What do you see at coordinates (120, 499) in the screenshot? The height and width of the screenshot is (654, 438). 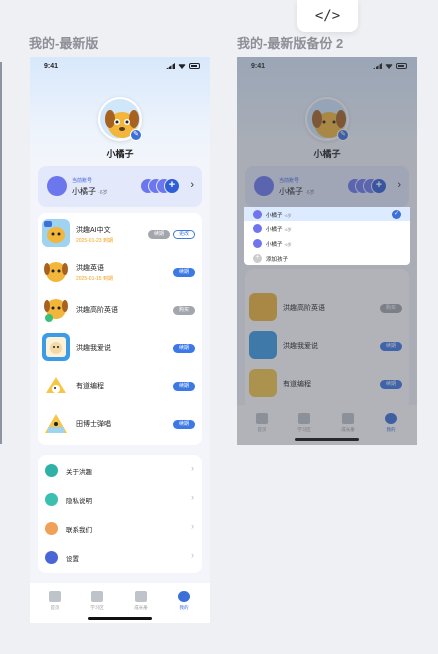 I see `menu-item-privacy: 隐私说明 ›` at bounding box center [120, 499].